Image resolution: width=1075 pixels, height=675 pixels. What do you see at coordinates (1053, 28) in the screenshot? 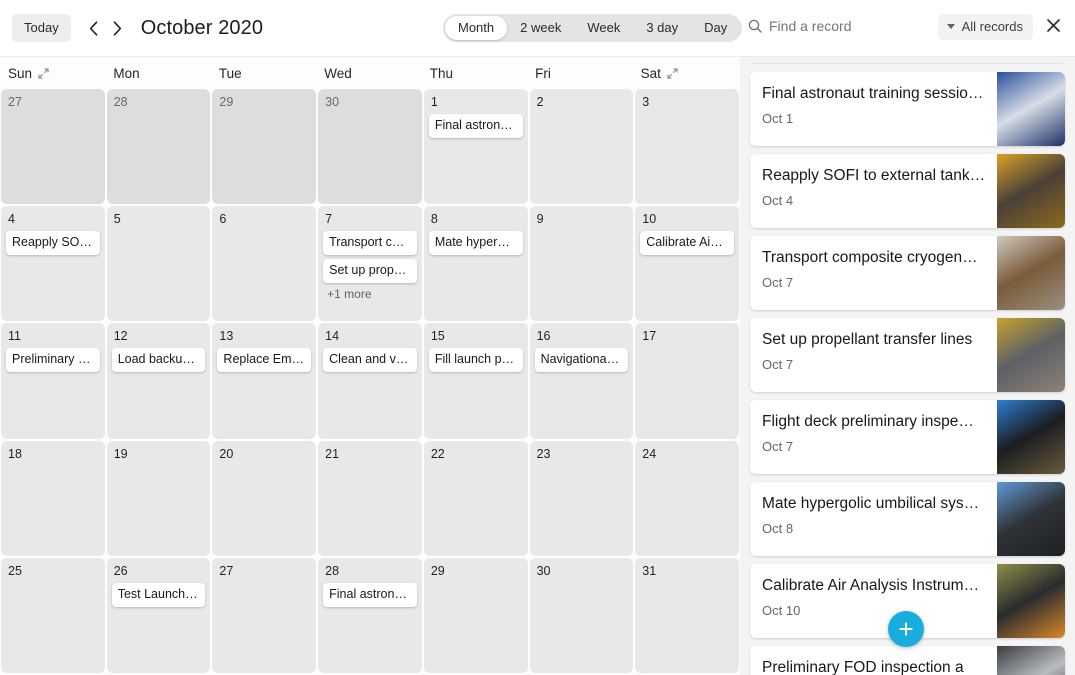
I see `close-panel-button` at bounding box center [1053, 28].